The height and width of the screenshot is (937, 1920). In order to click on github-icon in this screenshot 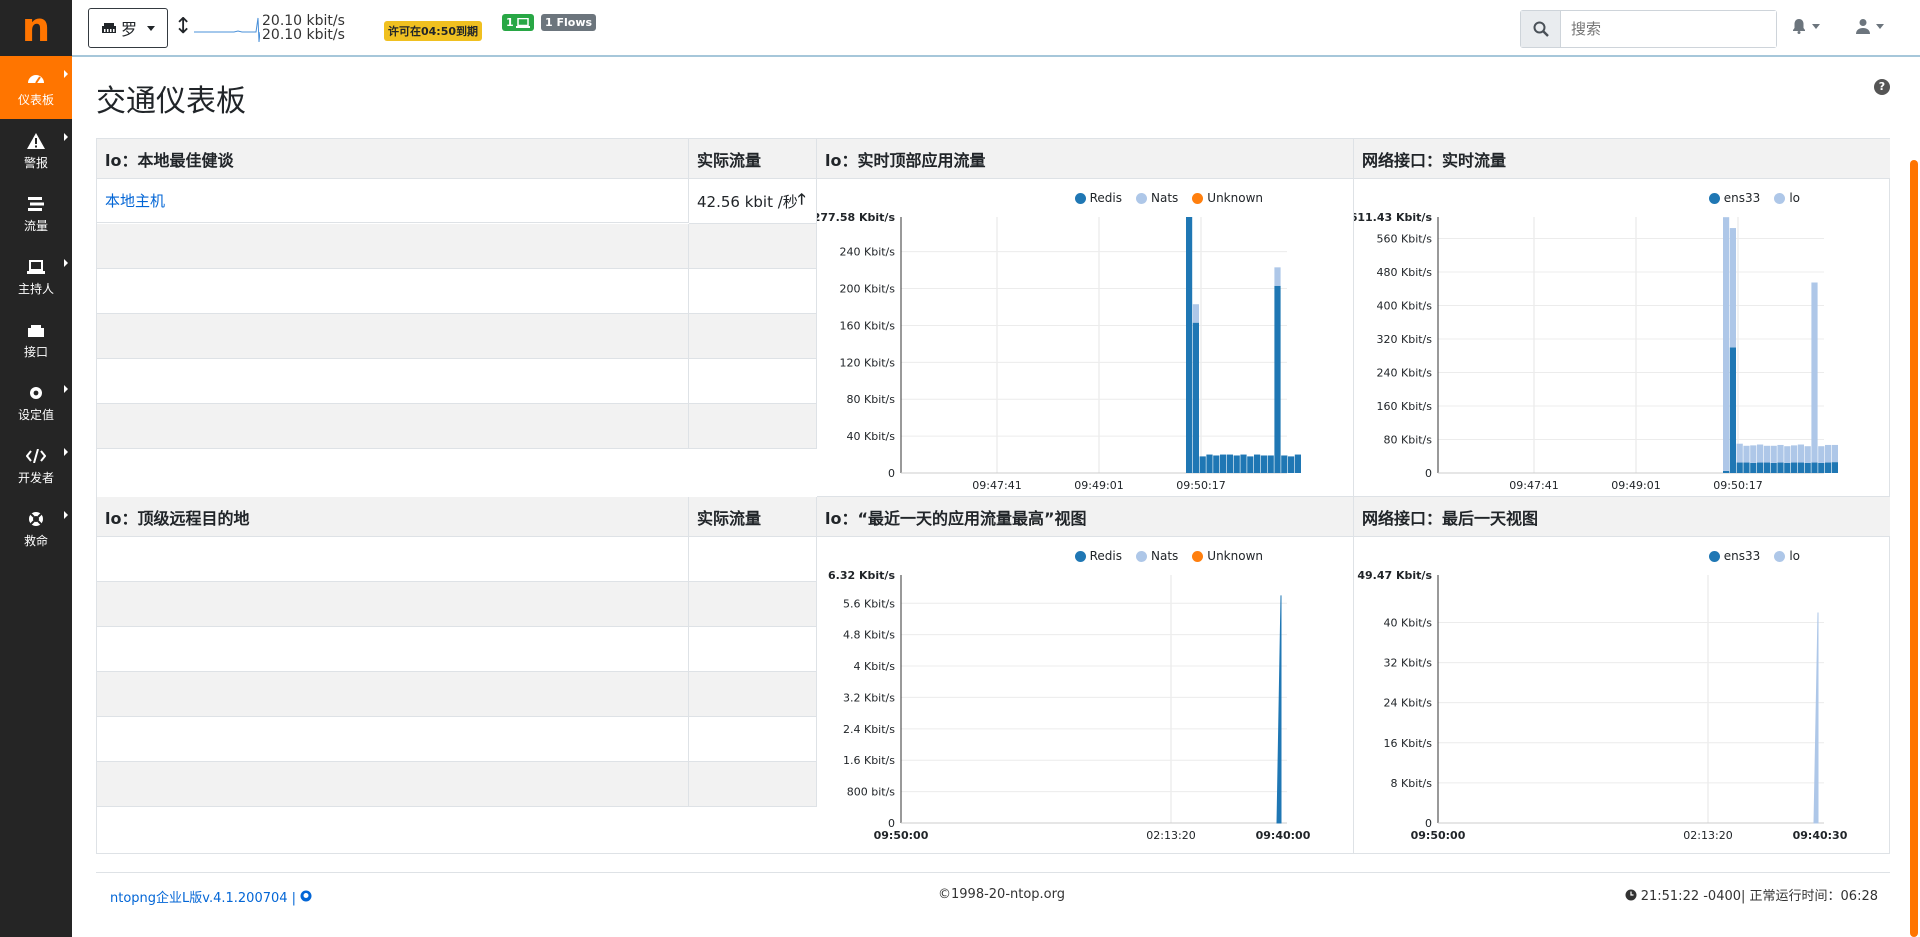, I will do `click(306, 896)`.